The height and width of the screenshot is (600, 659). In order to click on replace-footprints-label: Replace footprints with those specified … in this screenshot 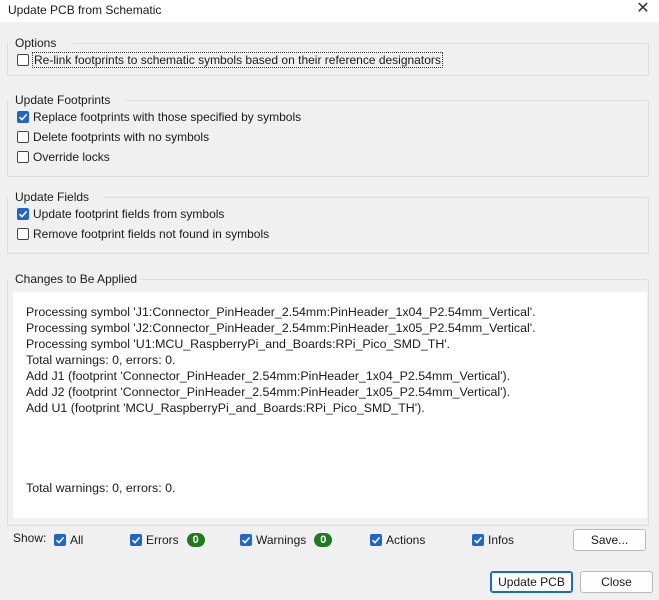, I will do `click(167, 117)`.